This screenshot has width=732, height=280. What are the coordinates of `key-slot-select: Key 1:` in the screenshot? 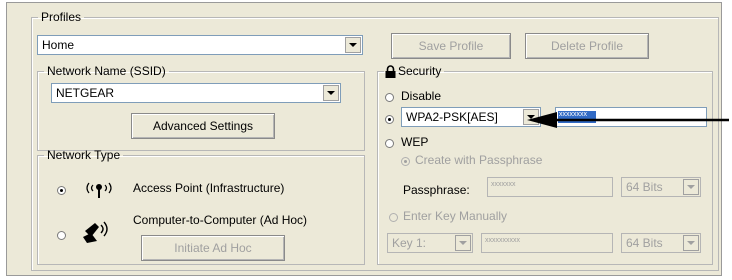 It's located at (430, 243).